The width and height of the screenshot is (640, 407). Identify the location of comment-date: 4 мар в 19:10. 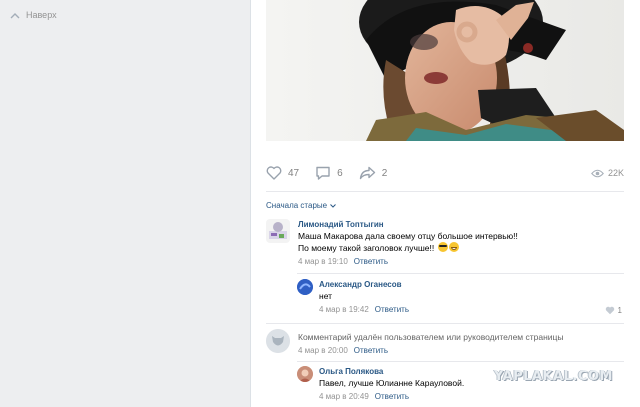
(323, 261).